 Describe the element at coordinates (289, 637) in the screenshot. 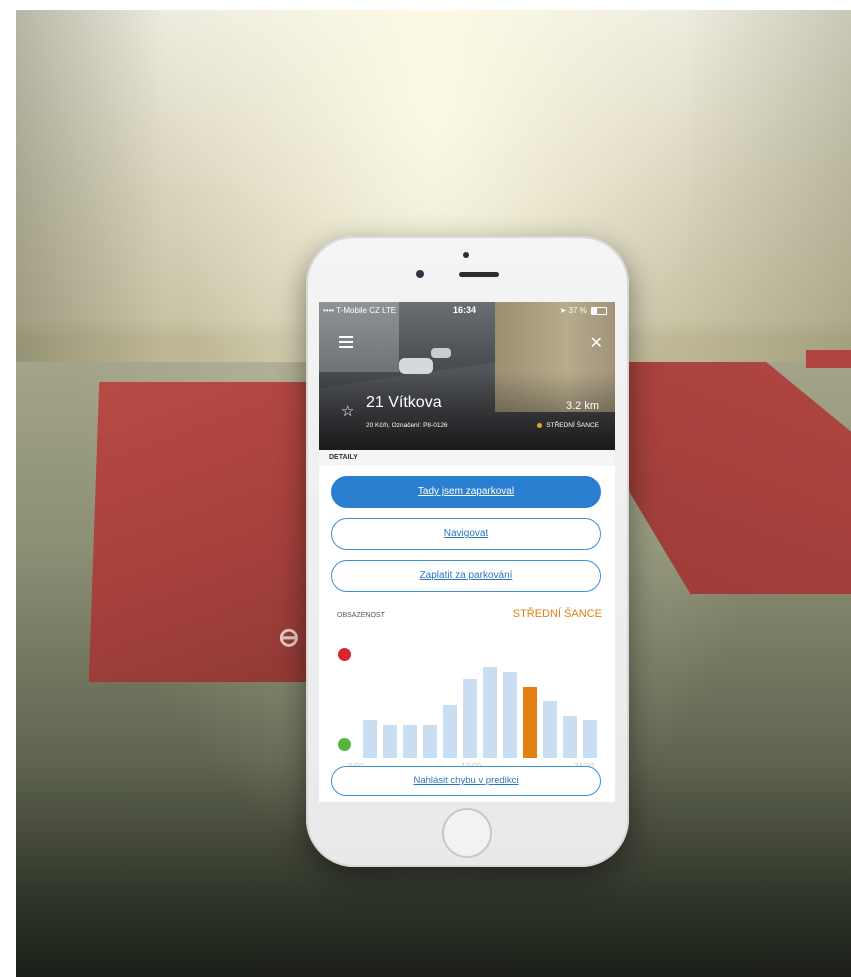

I see `ground-marking-symbol: ⊖` at that location.